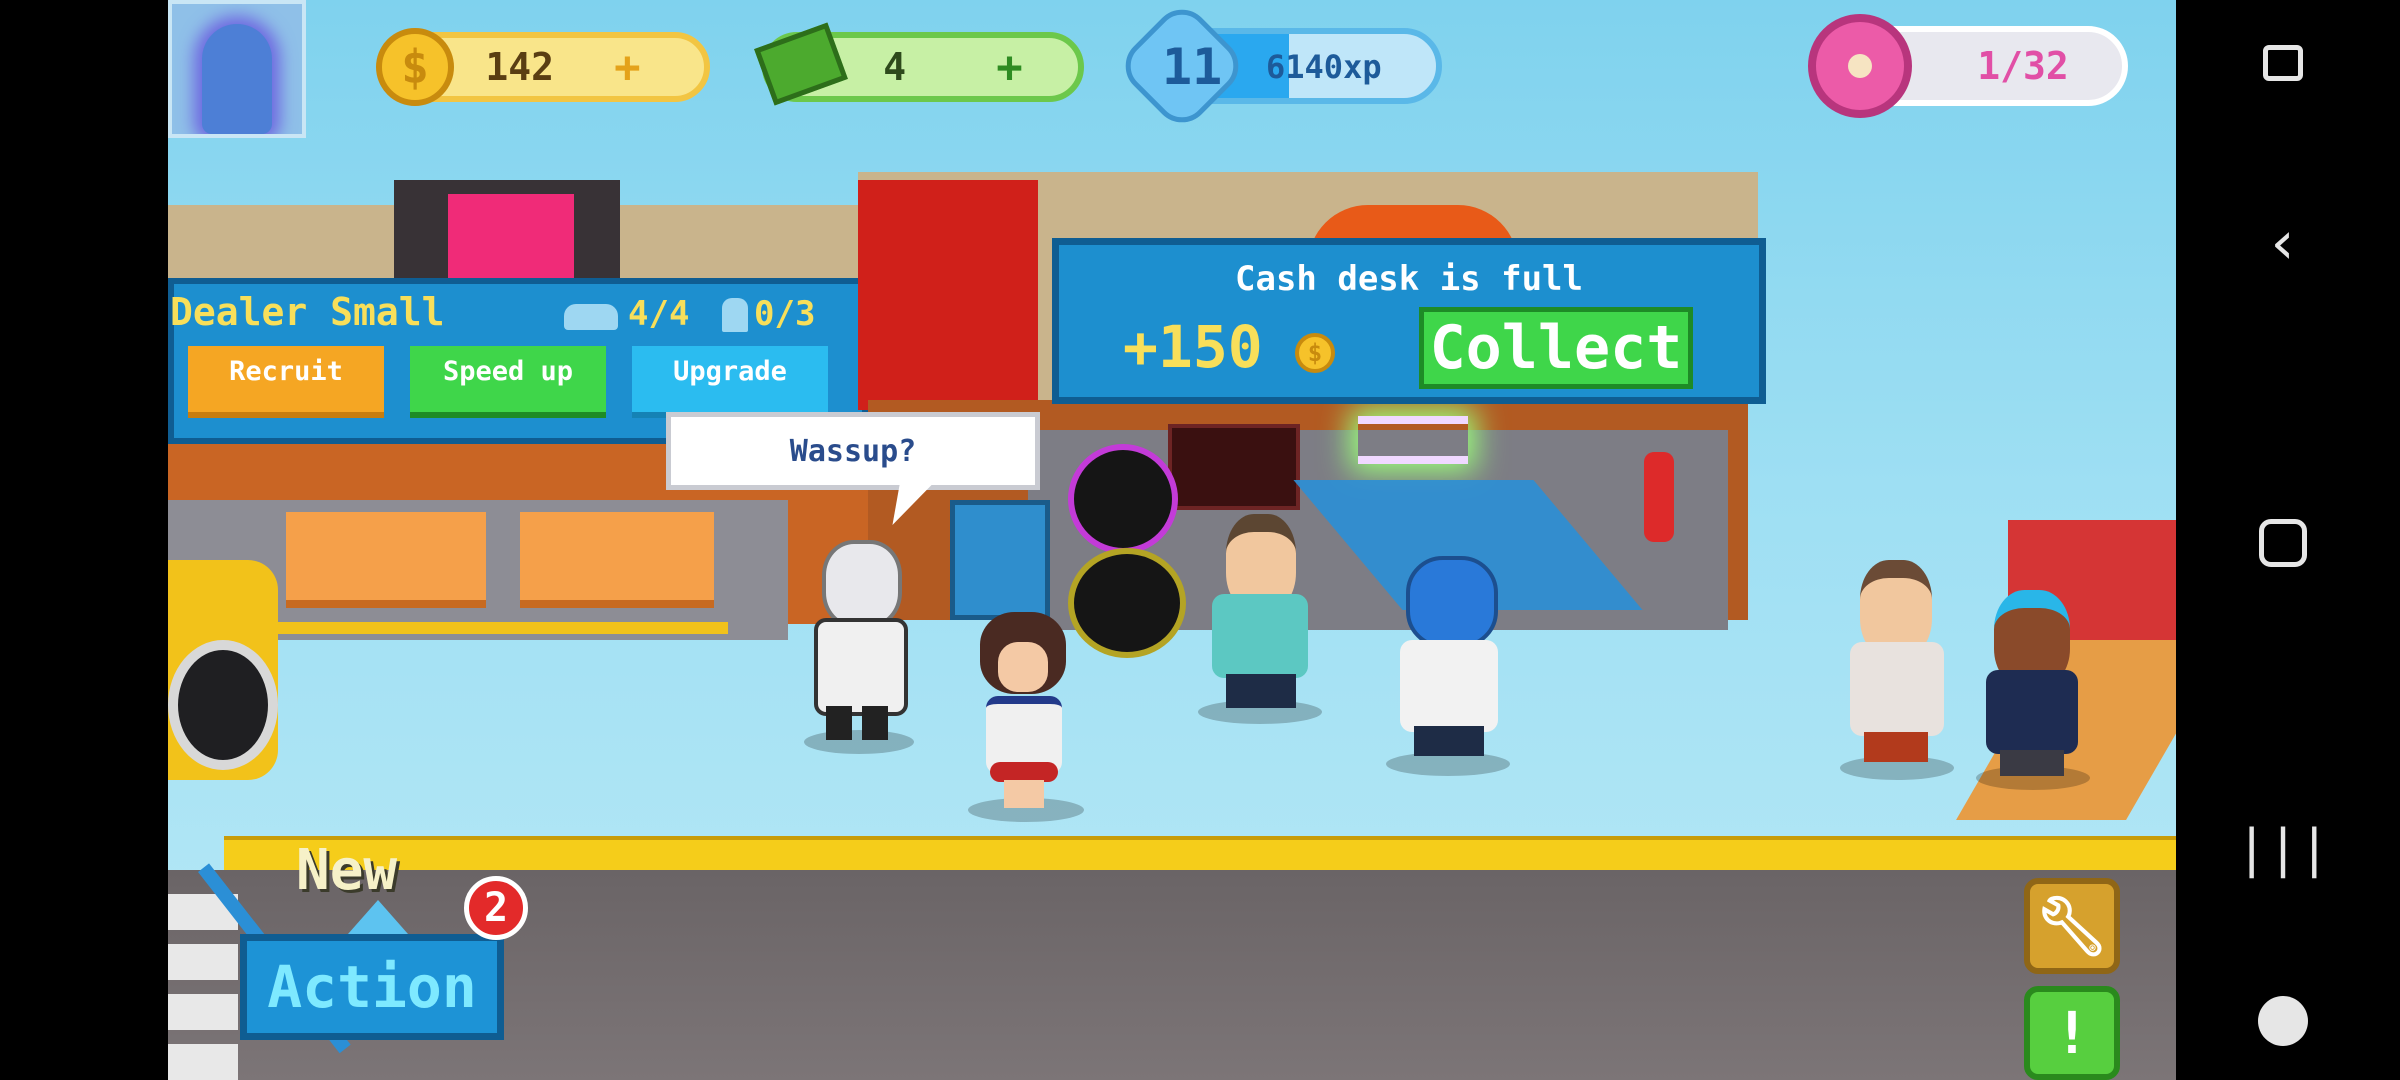 This screenshot has width=2400, height=1080. I want to click on staff-count: 0/3, so click(785, 314).